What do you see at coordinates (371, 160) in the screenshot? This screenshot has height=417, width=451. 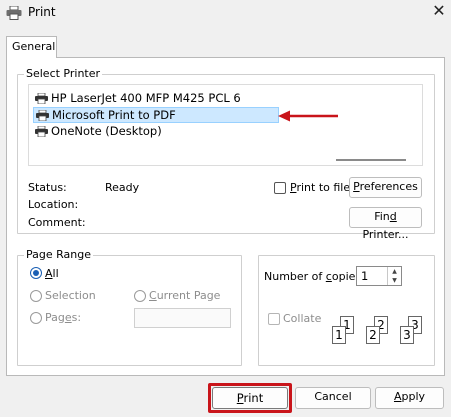 I see `horizontal-scrollbar` at bounding box center [371, 160].